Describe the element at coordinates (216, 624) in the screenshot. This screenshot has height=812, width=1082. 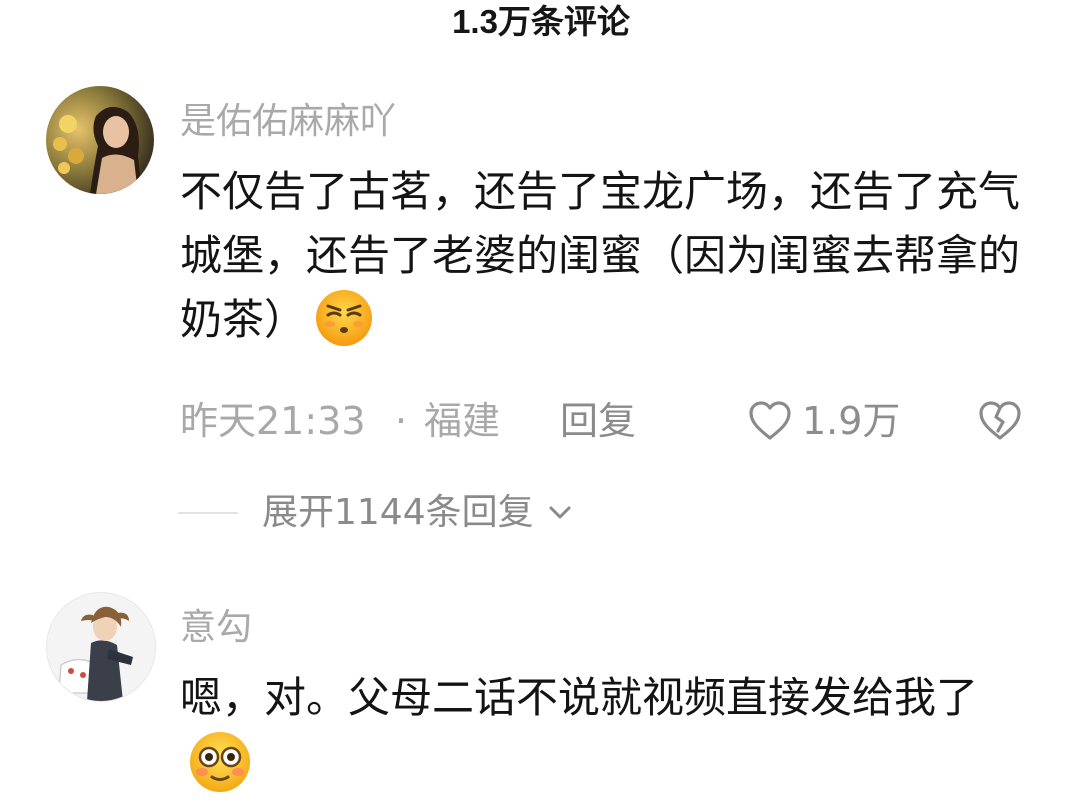
I see `comment-username: 意勾` at that location.